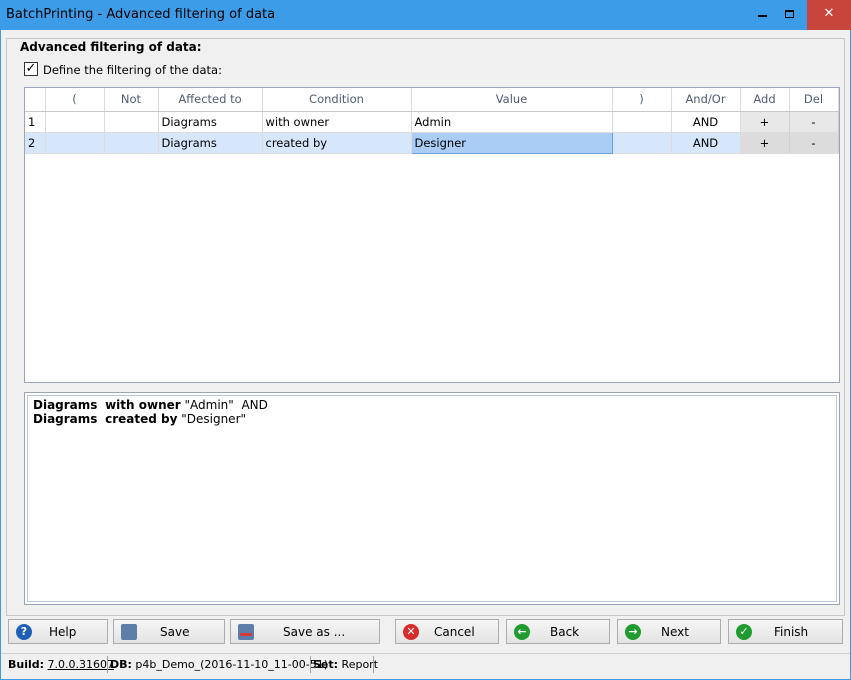 Image resolution: width=851 pixels, height=680 pixels. What do you see at coordinates (337, 122) in the screenshot?
I see `condition-cell: with owner` at bounding box center [337, 122].